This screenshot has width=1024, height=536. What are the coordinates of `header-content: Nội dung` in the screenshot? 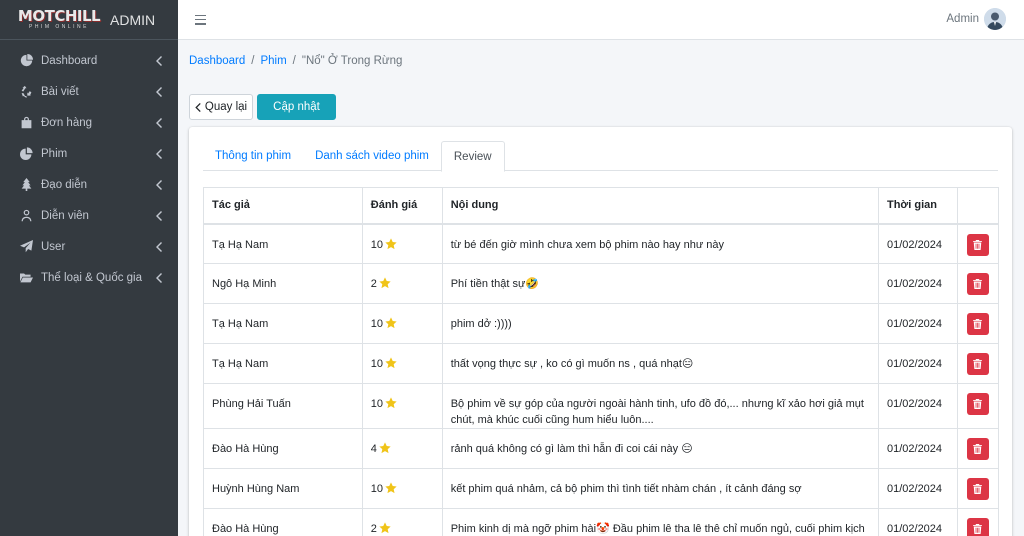 It's located at (660, 206).